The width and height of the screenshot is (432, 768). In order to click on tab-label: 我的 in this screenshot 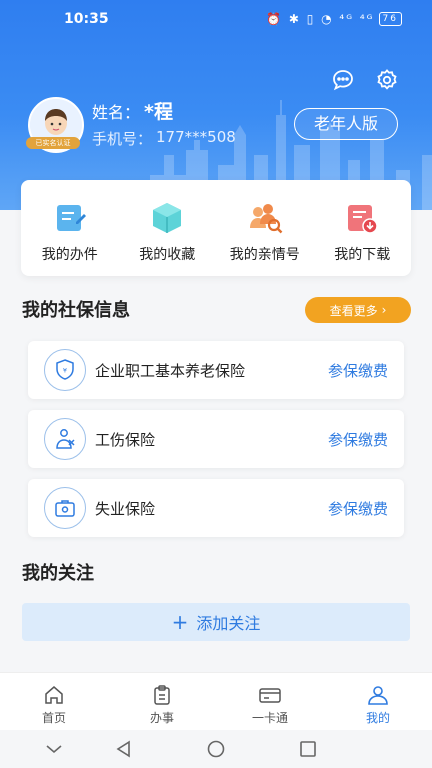, I will do `click(377, 718)`.